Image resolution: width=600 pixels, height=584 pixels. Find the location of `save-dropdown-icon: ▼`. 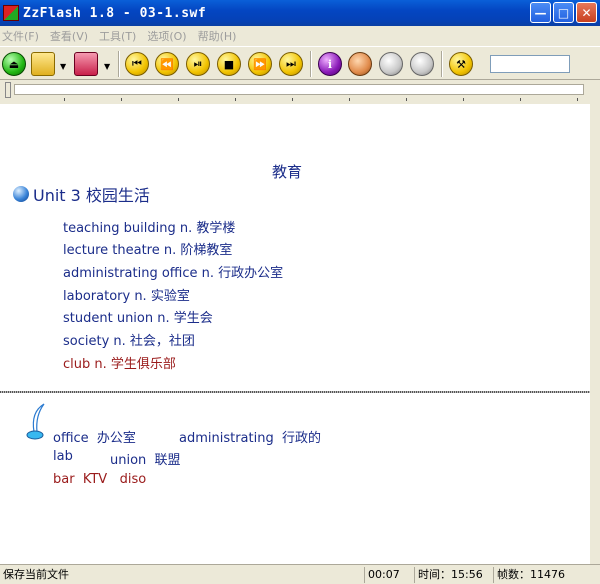

save-dropdown-icon: ▼ is located at coordinates (107, 66).